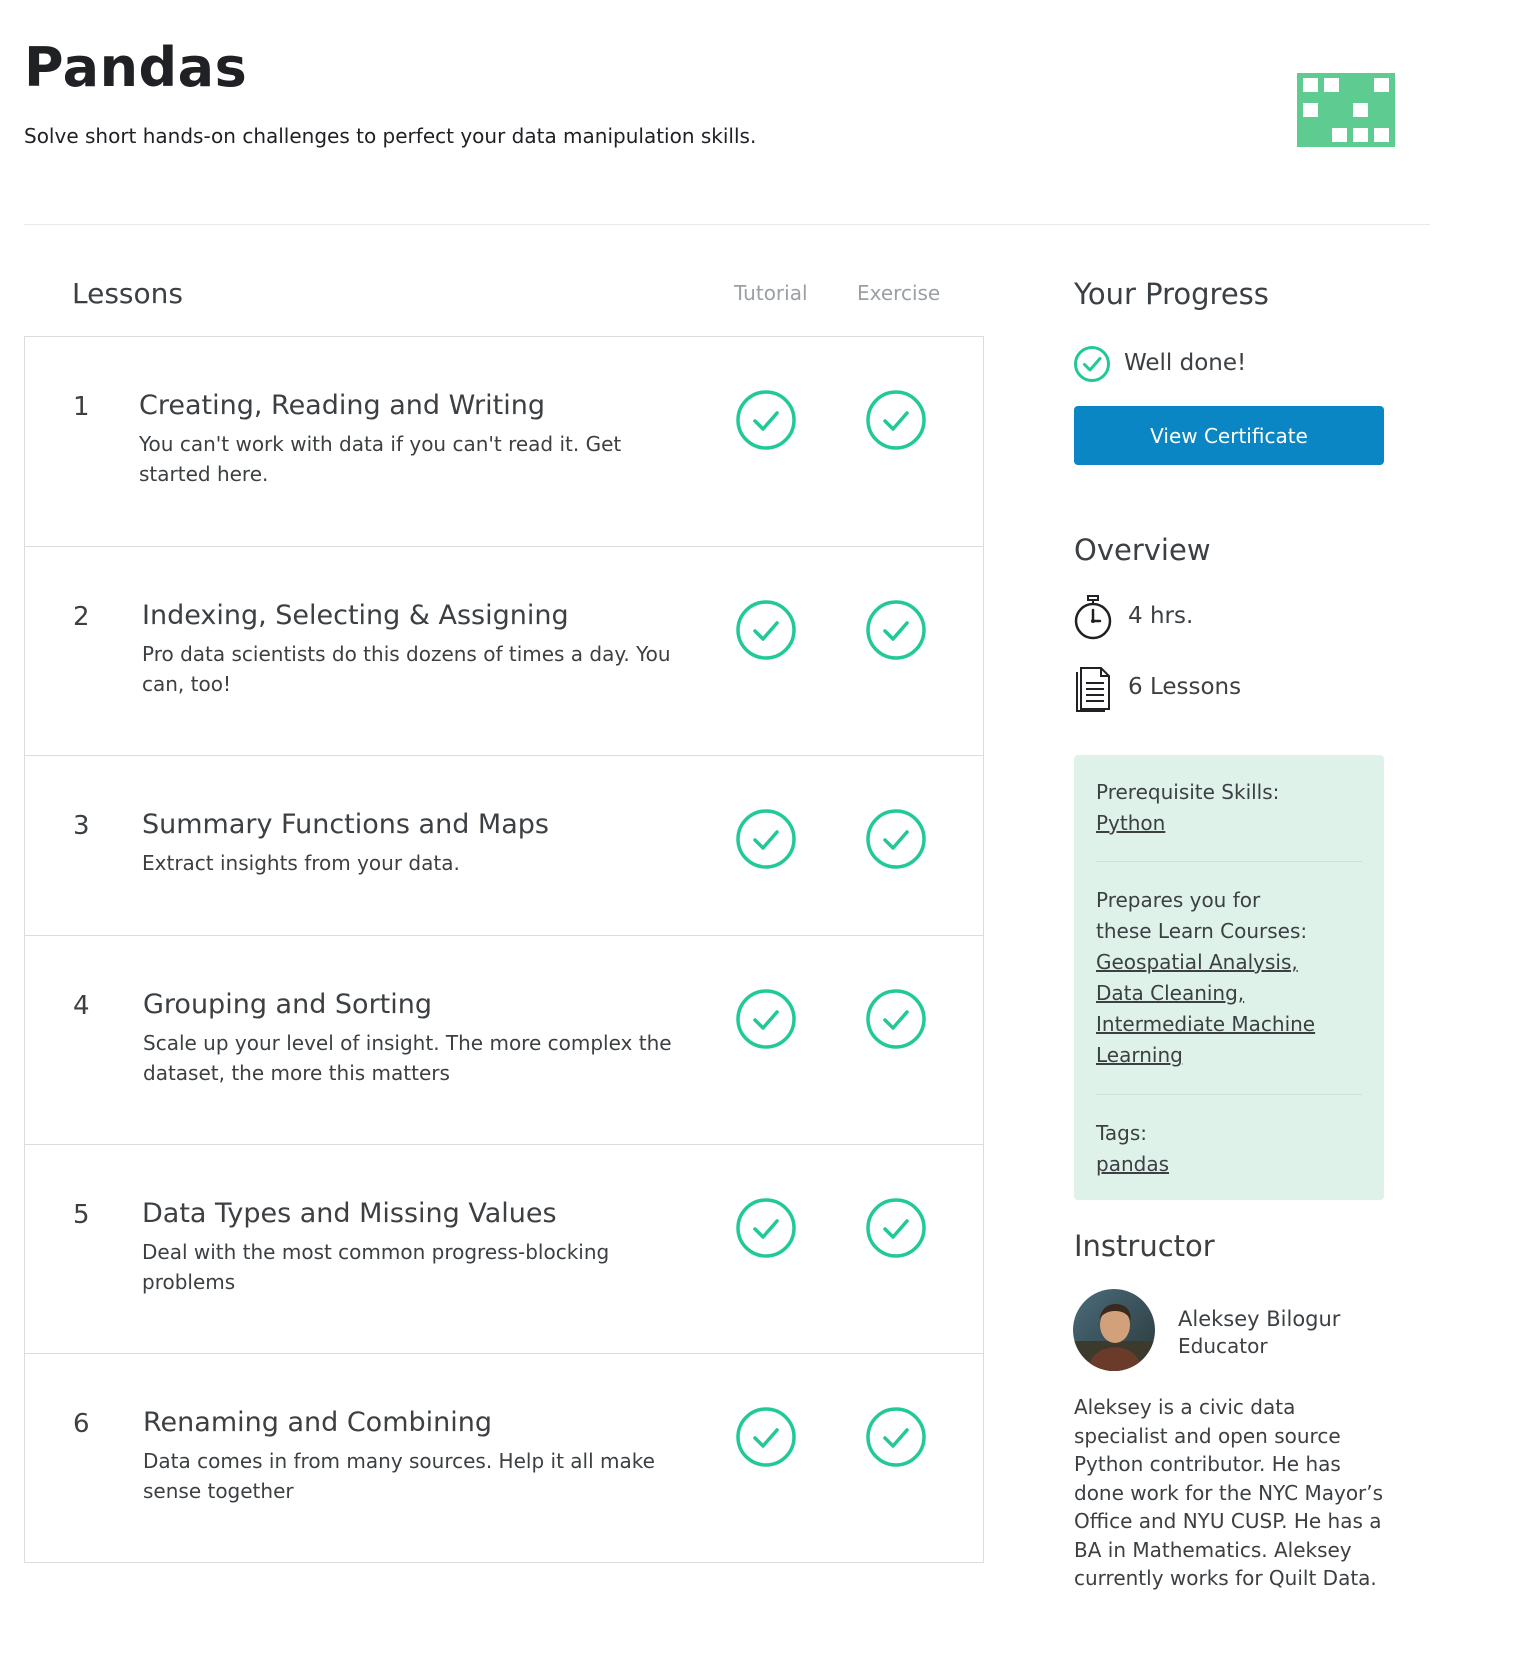 This screenshot has width=1531, height=1672. What do you see at coordinates (1139, 1055) in the screenshot?
I see `course-link-intermediate-ml: Learning` at bounding box center [1139, 1055].